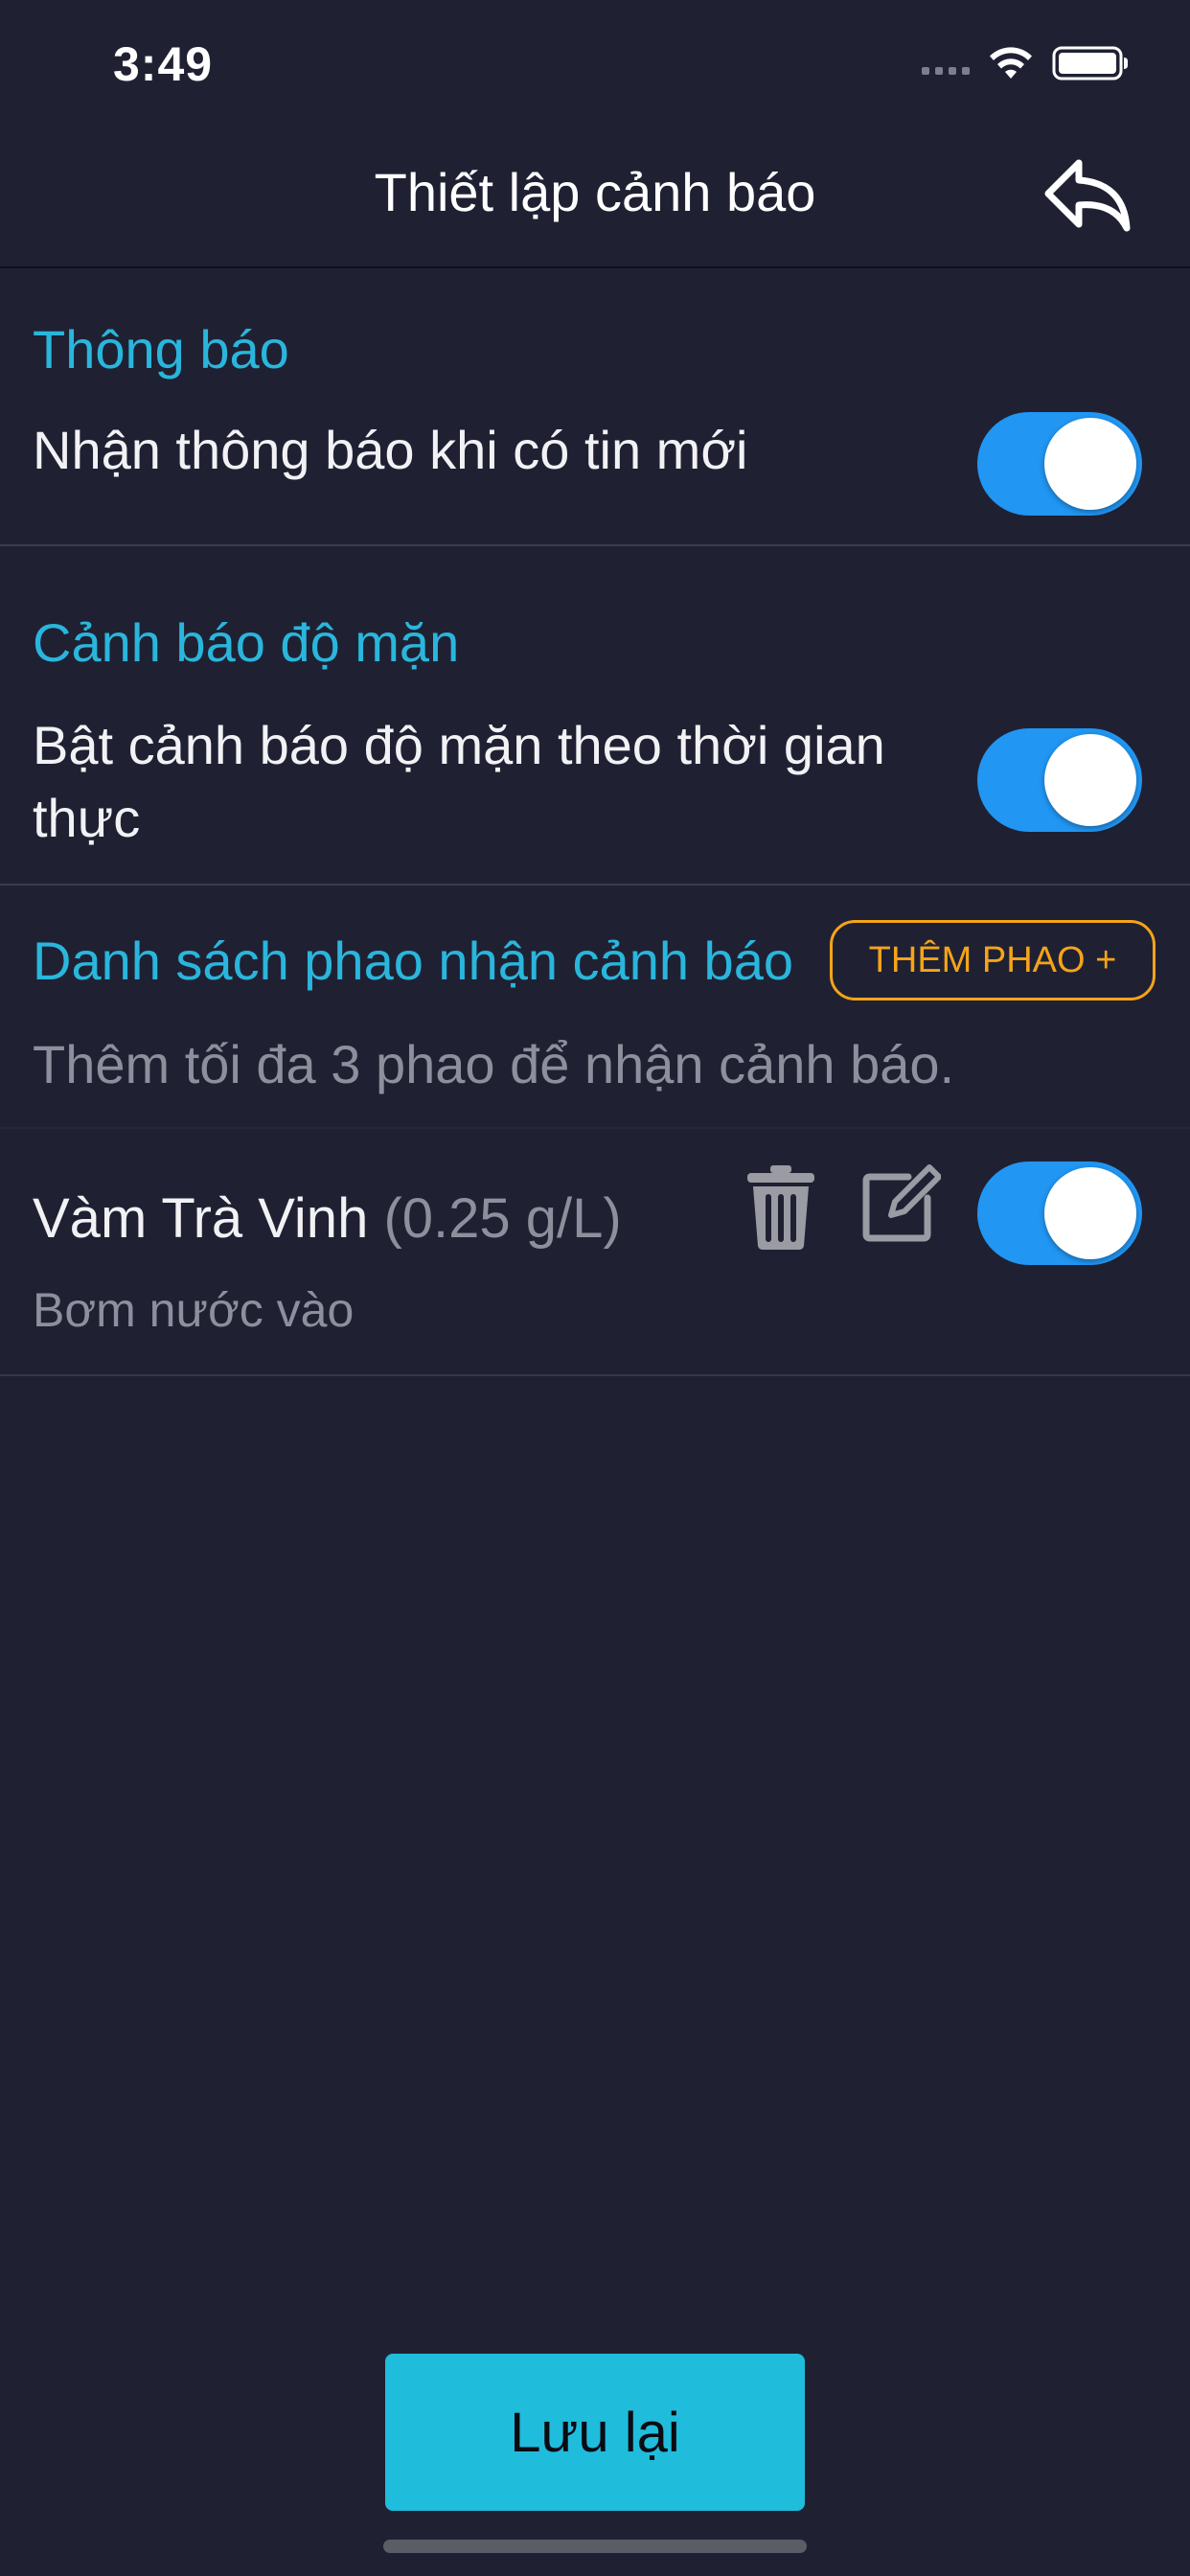  What do you see at coordinates (502, 1218) in the screenshot?
I see `buoy-salinity-value: (0.25 g/L)` at bounding box center [502, 1218].